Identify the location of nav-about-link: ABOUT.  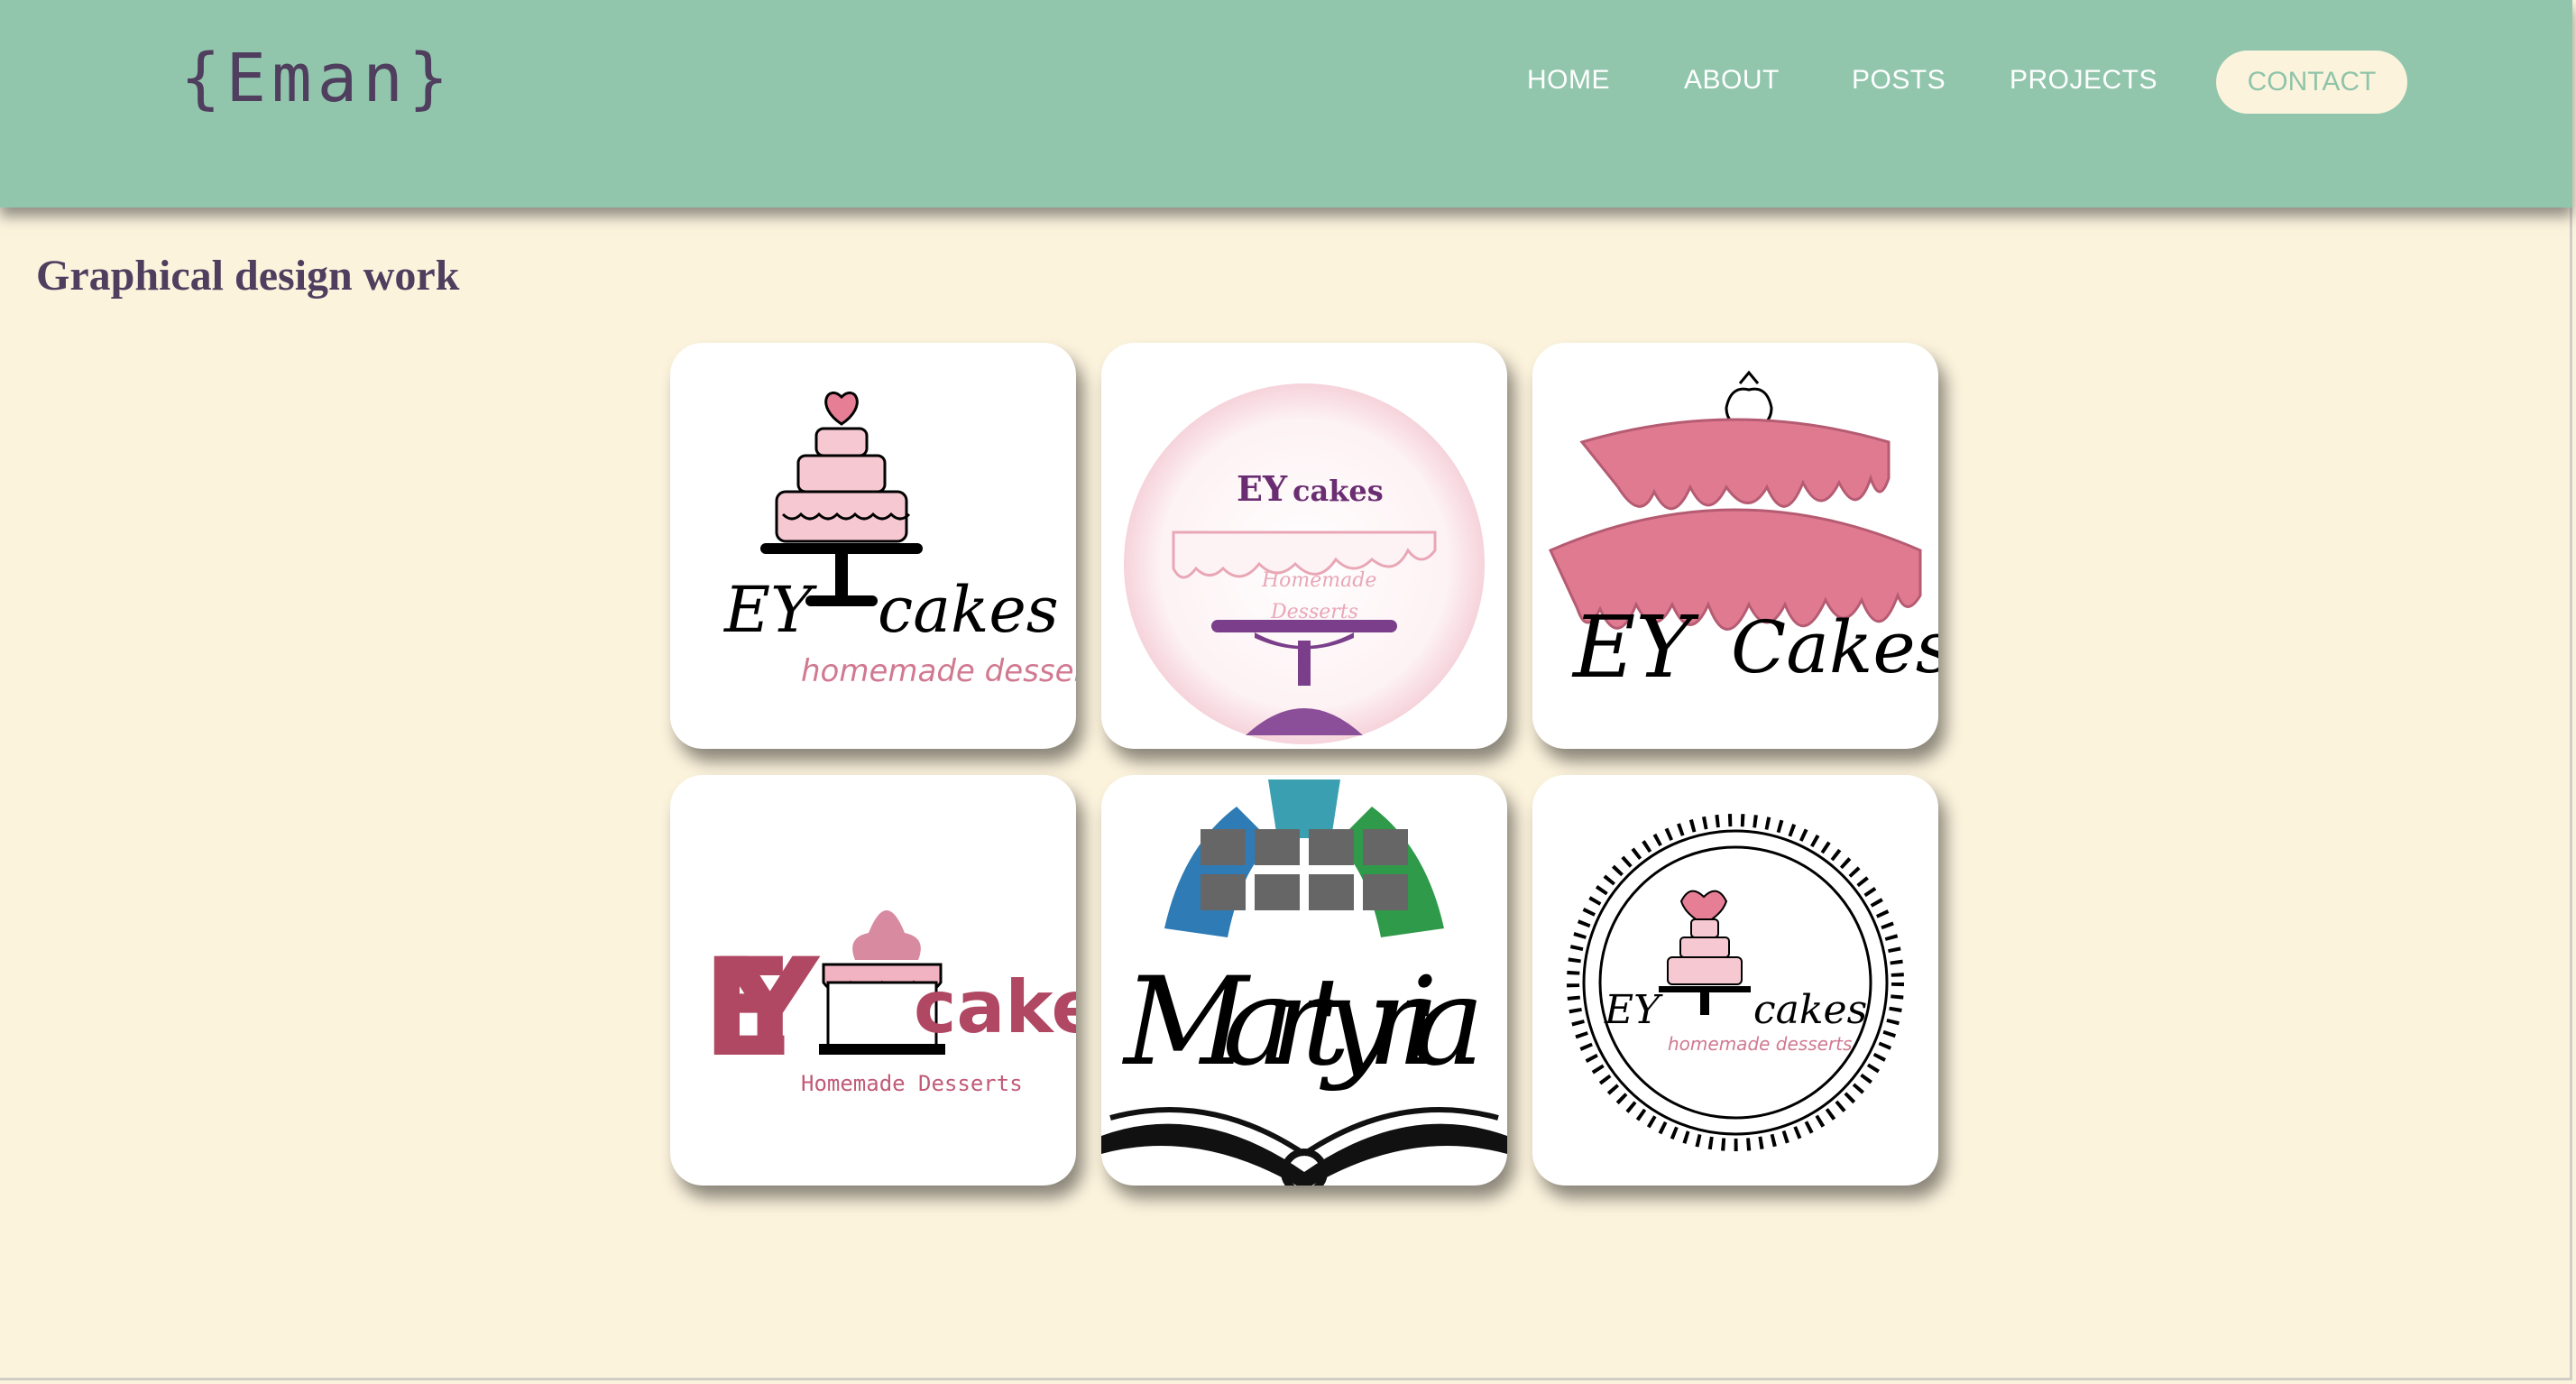
(1732, 80).